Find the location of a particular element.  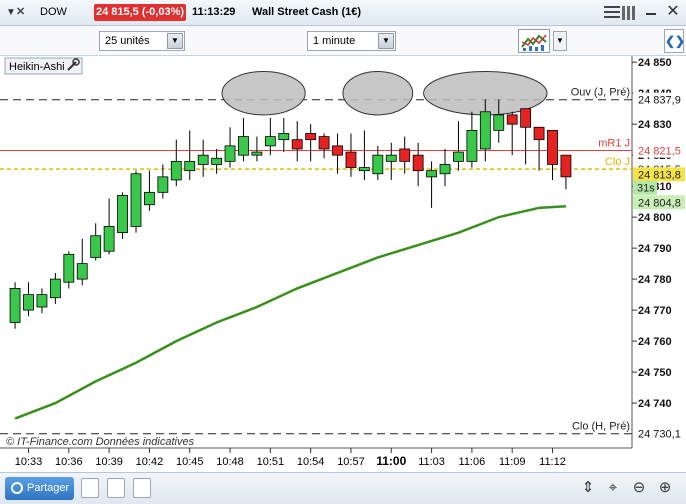

panel-toggle-icon: ❮❯ is located at coordinates (674, 41).